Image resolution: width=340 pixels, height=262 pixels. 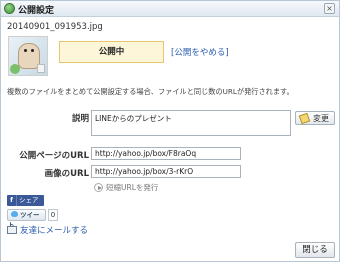 What do you see at coordinates (26, 219) in the screenshot?
I see `tweet-button: ツイート` at bounding box center [26, 219].